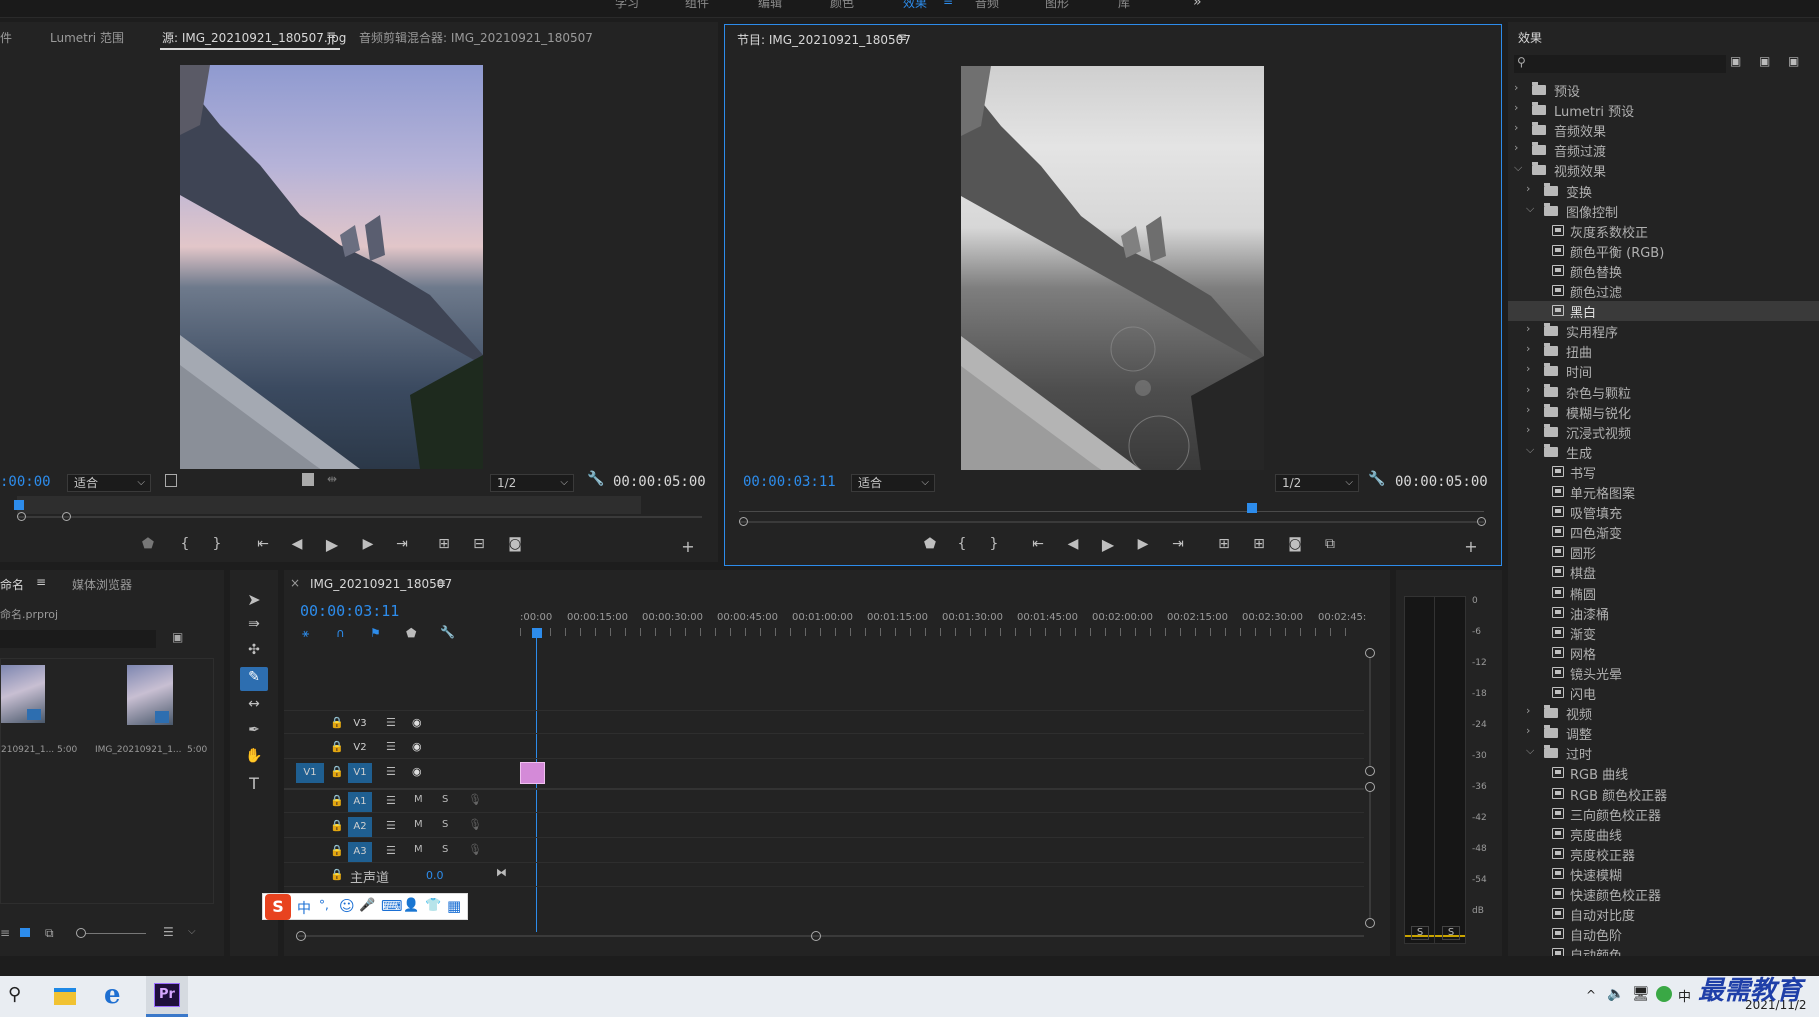 The image size is (1819, 1017). I want to click on project-tab-menu-icon: ≡, so click(41, 582).